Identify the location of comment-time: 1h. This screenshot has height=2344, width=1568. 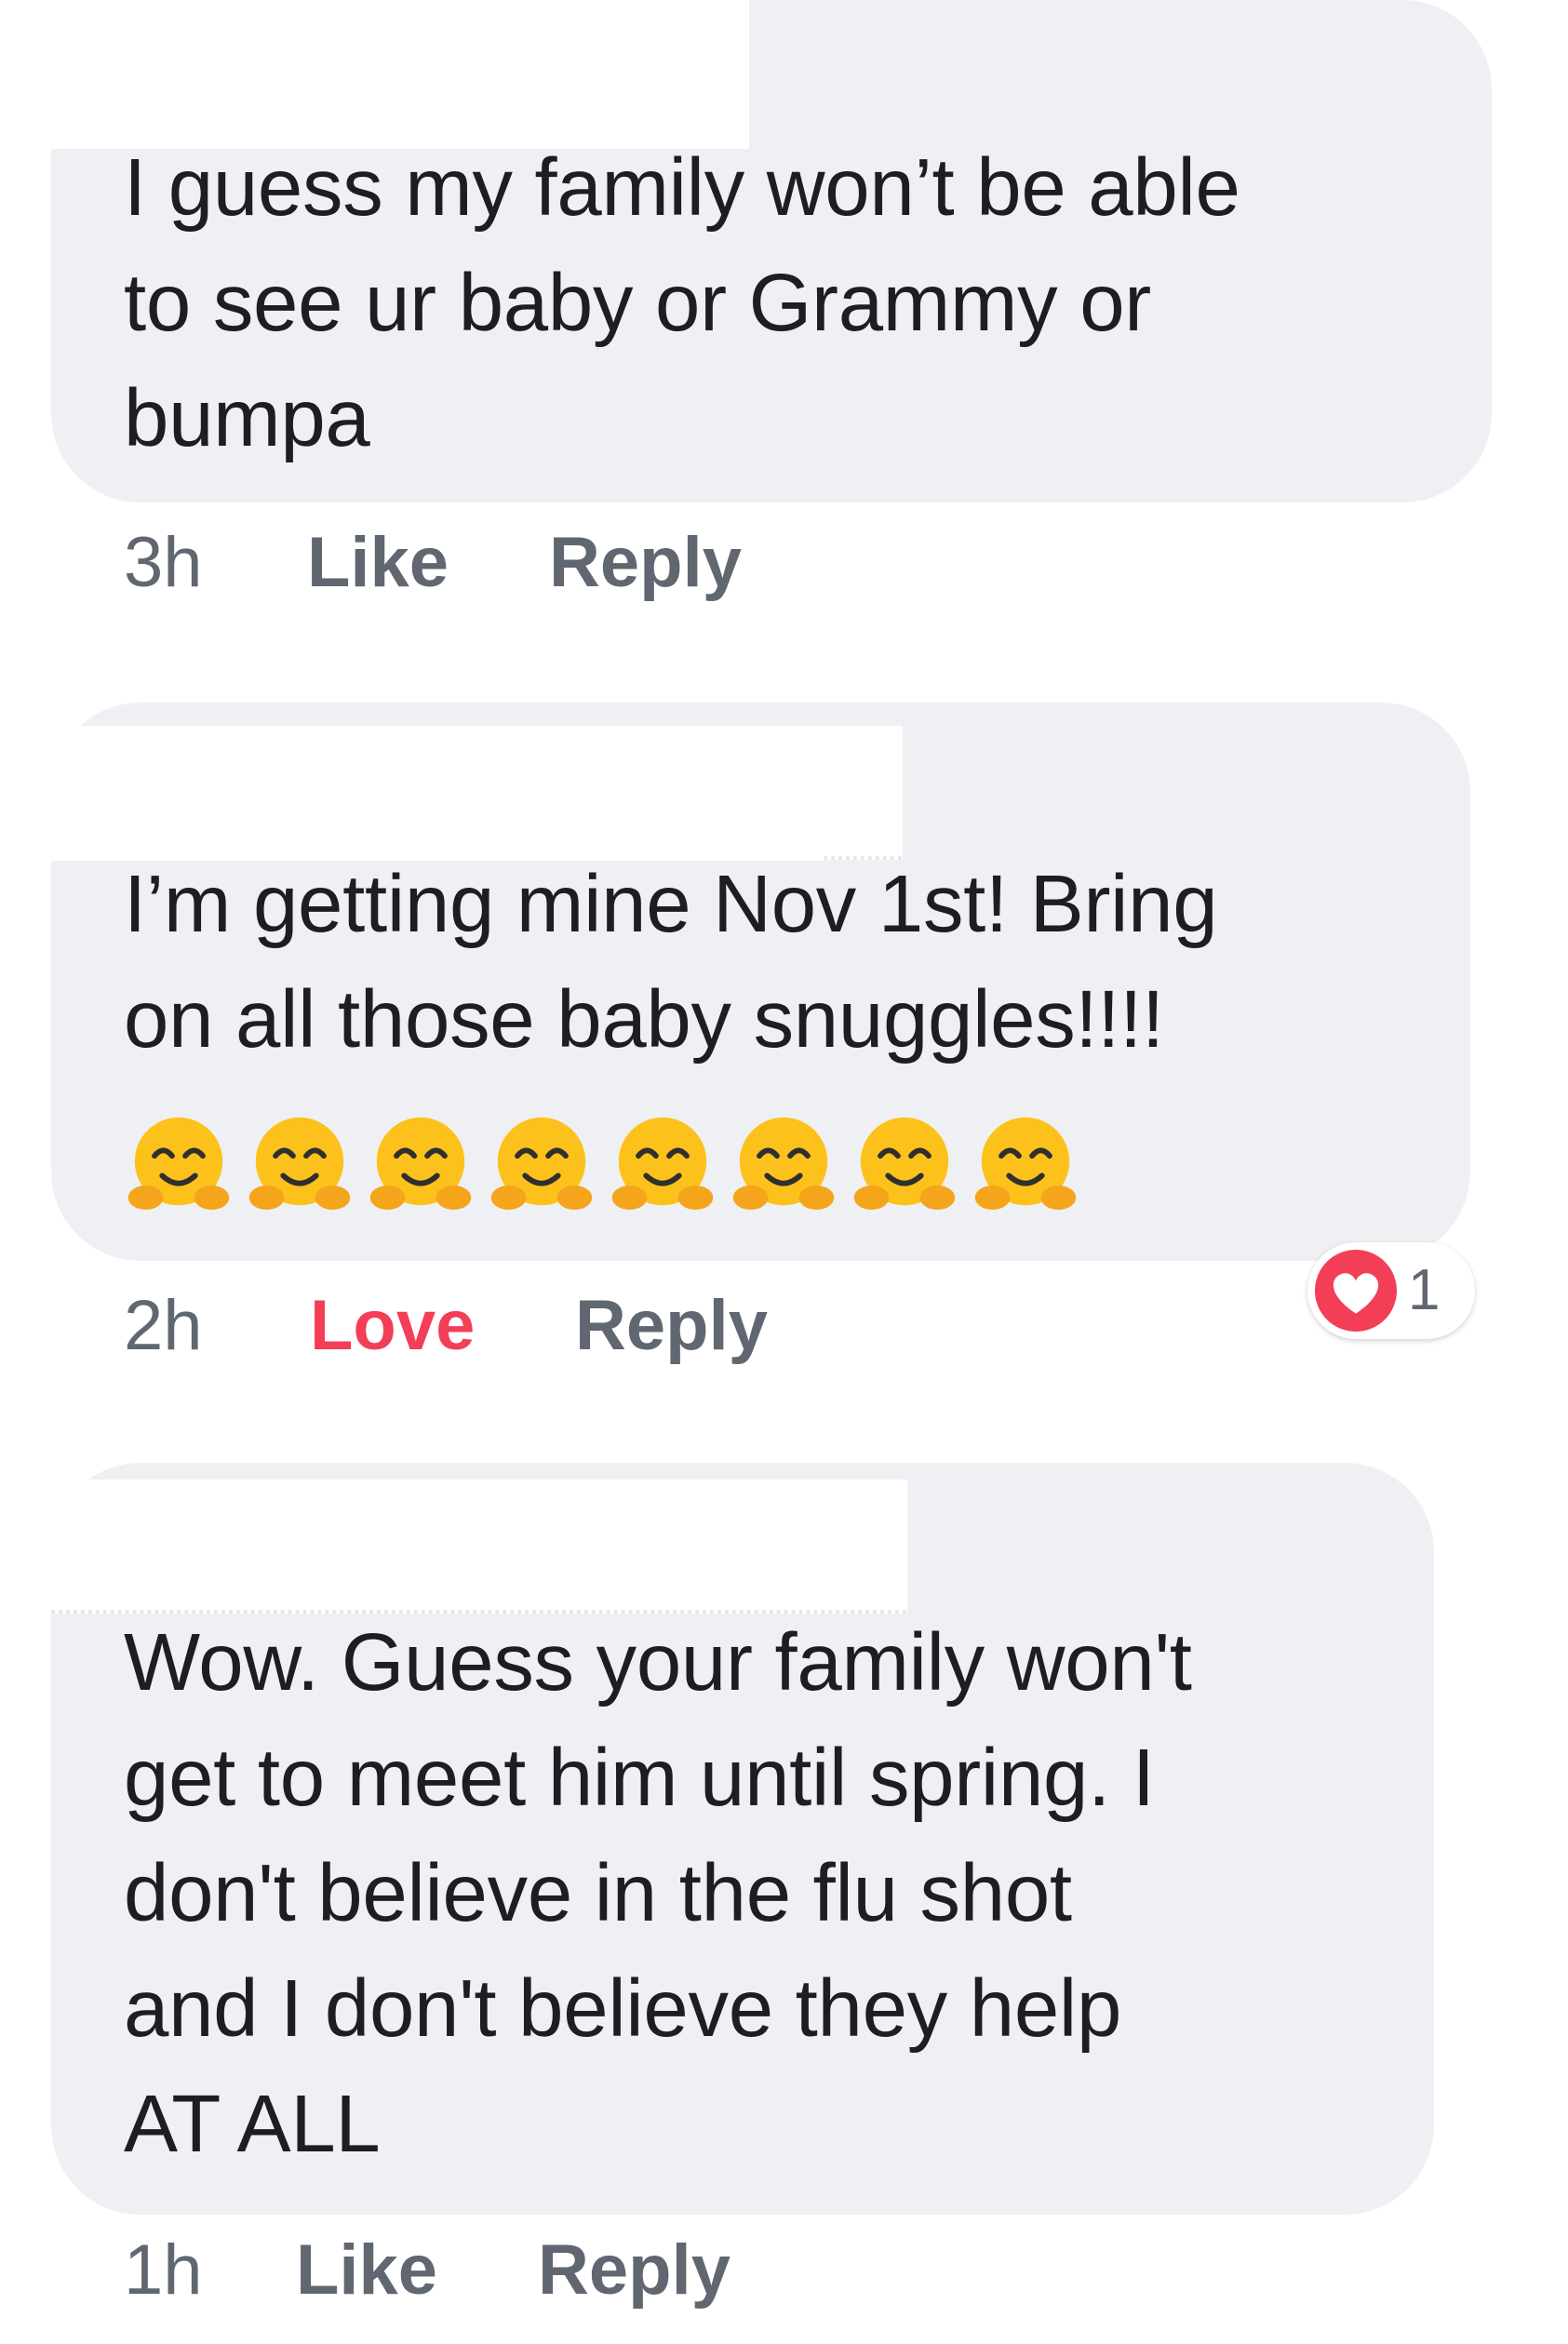
(163, 2270).